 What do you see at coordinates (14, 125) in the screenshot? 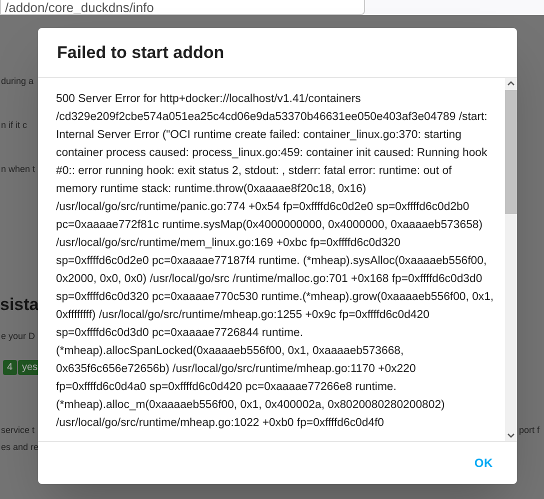
I see `page-text: n if it c` at bounding box center [14, 125].